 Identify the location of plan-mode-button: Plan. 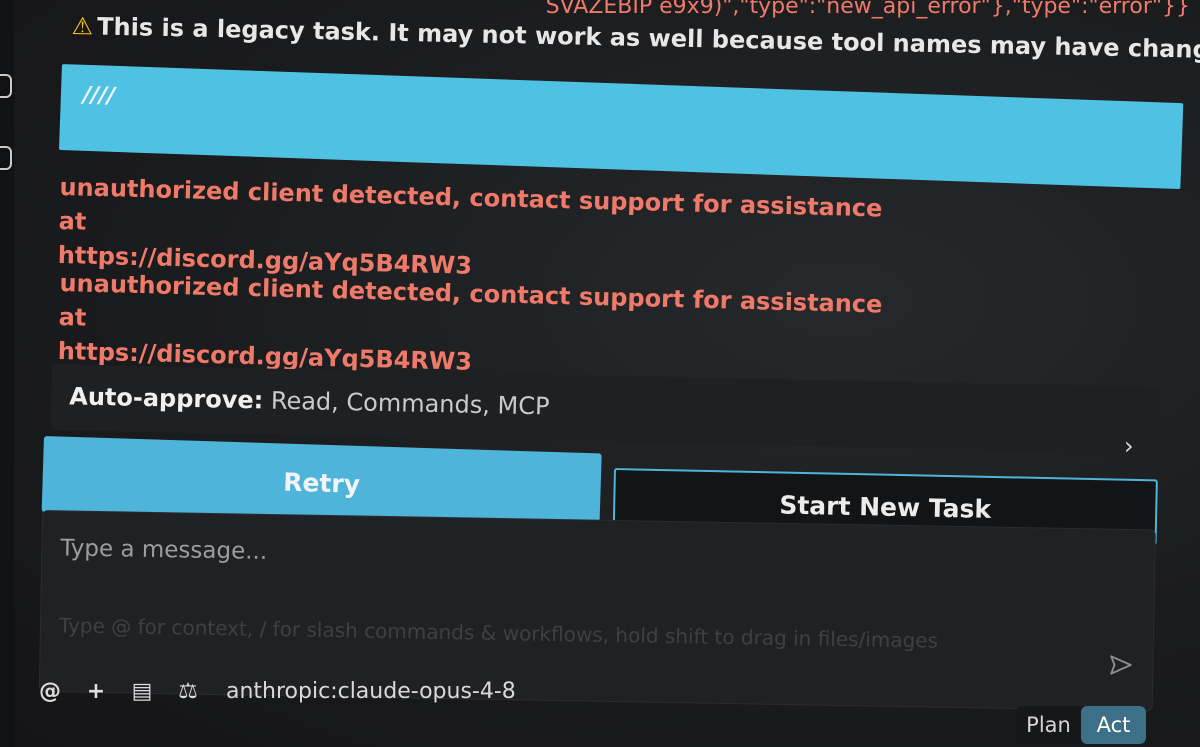
(1048, 725).